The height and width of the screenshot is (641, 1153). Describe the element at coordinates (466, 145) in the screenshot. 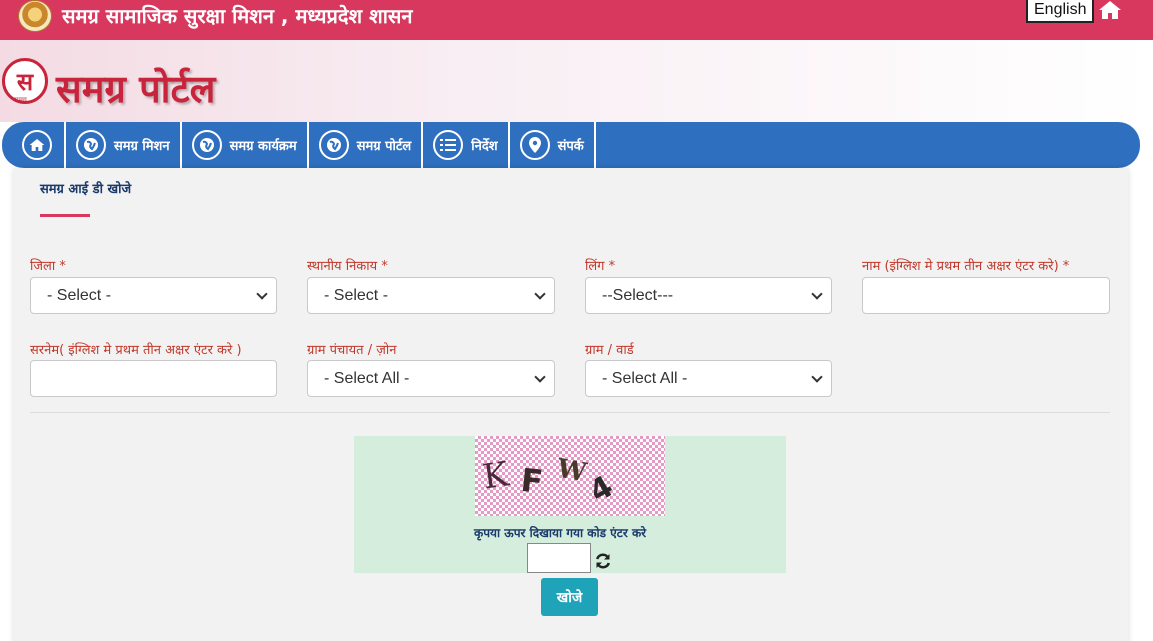

I see `nav-item-nirdesh: निर्देश` at that location.